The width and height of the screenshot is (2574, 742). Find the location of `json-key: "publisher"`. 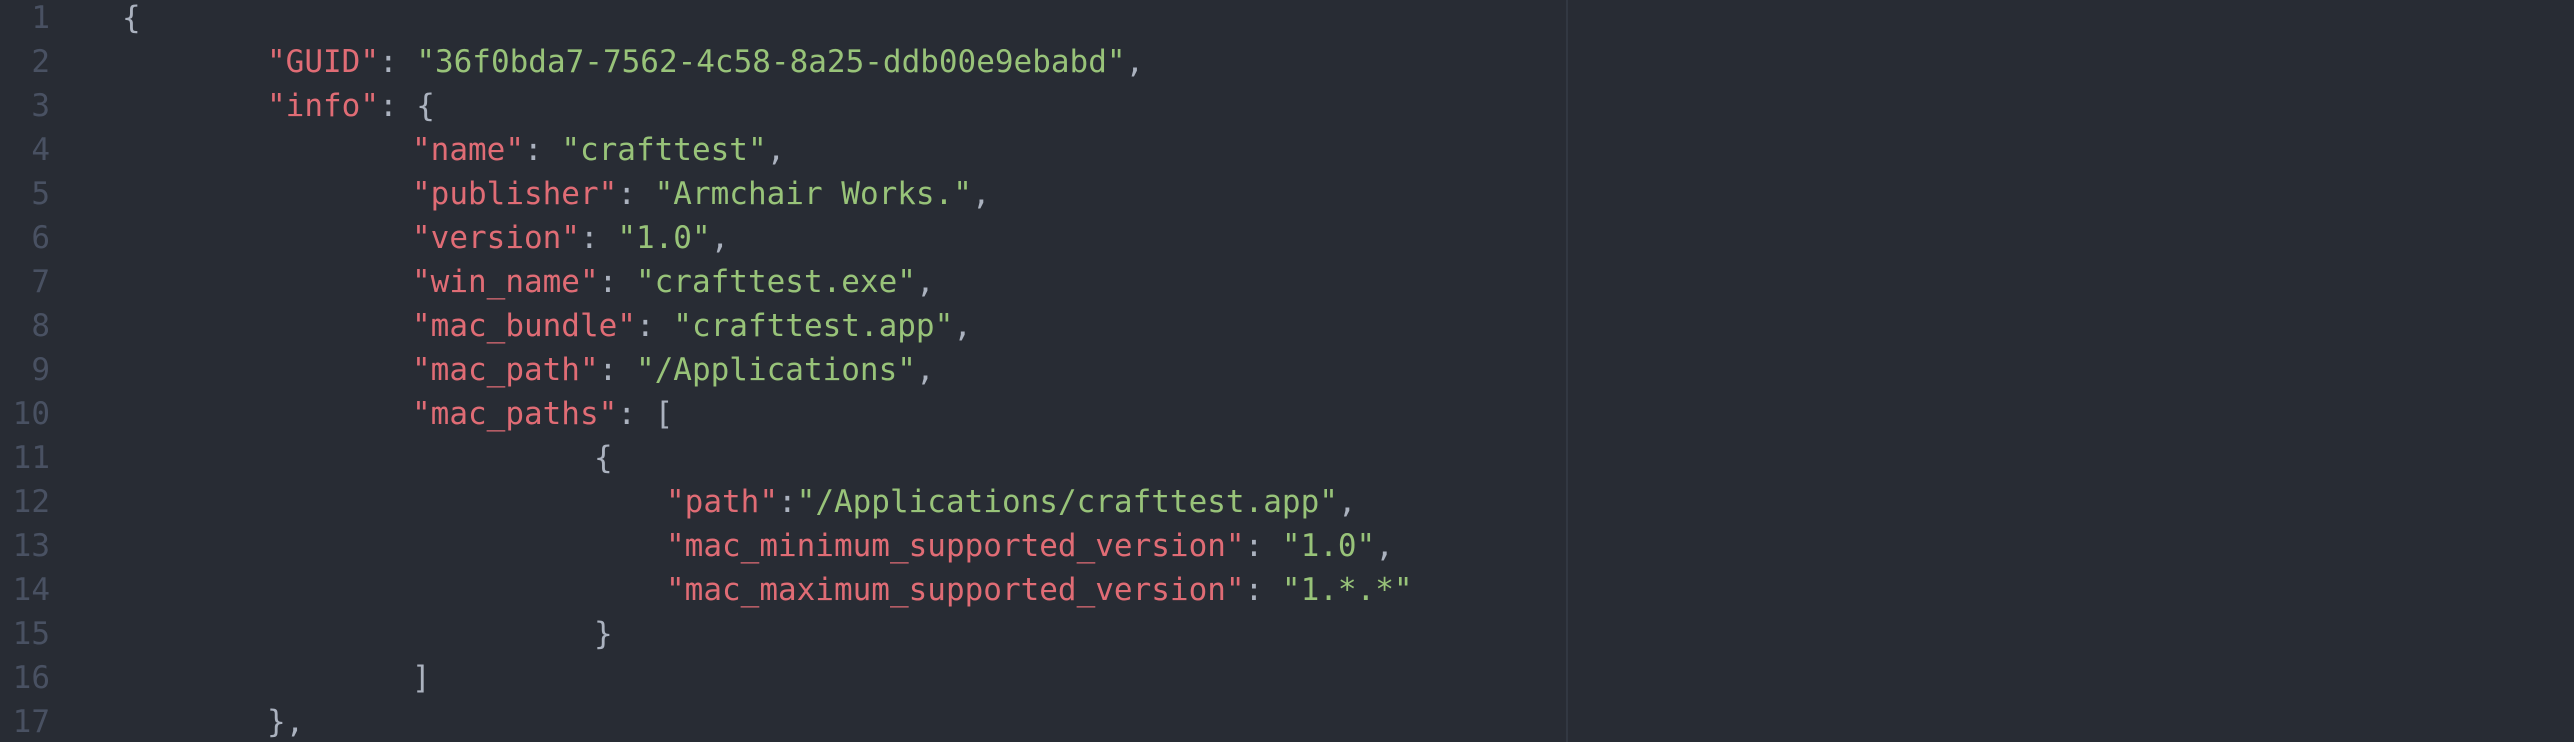

json-key: "publisher" is located at coordinates (515, 194).